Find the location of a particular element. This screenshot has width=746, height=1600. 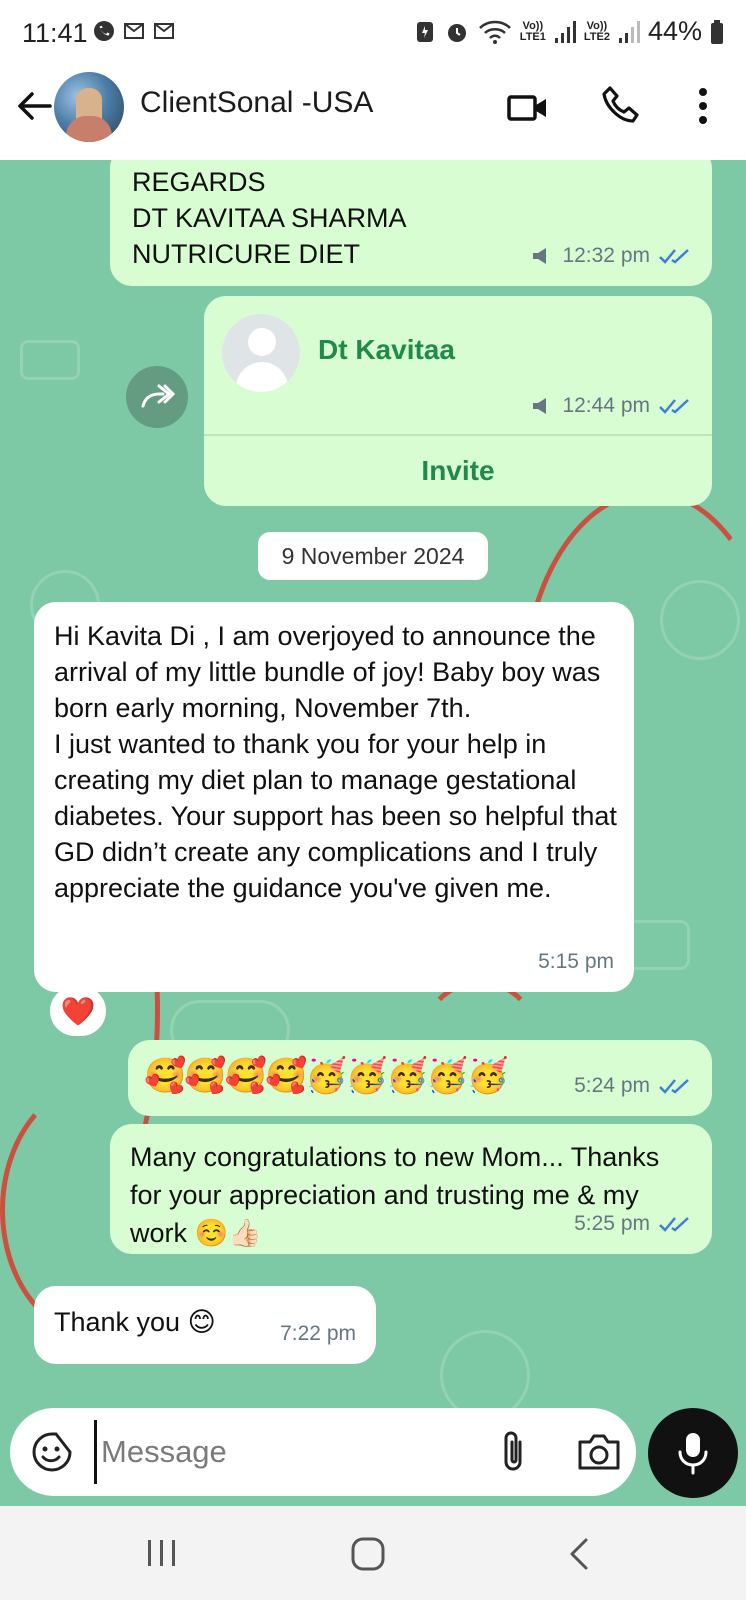

message-time: 5:15 pm is located at coordinates (576, 961).